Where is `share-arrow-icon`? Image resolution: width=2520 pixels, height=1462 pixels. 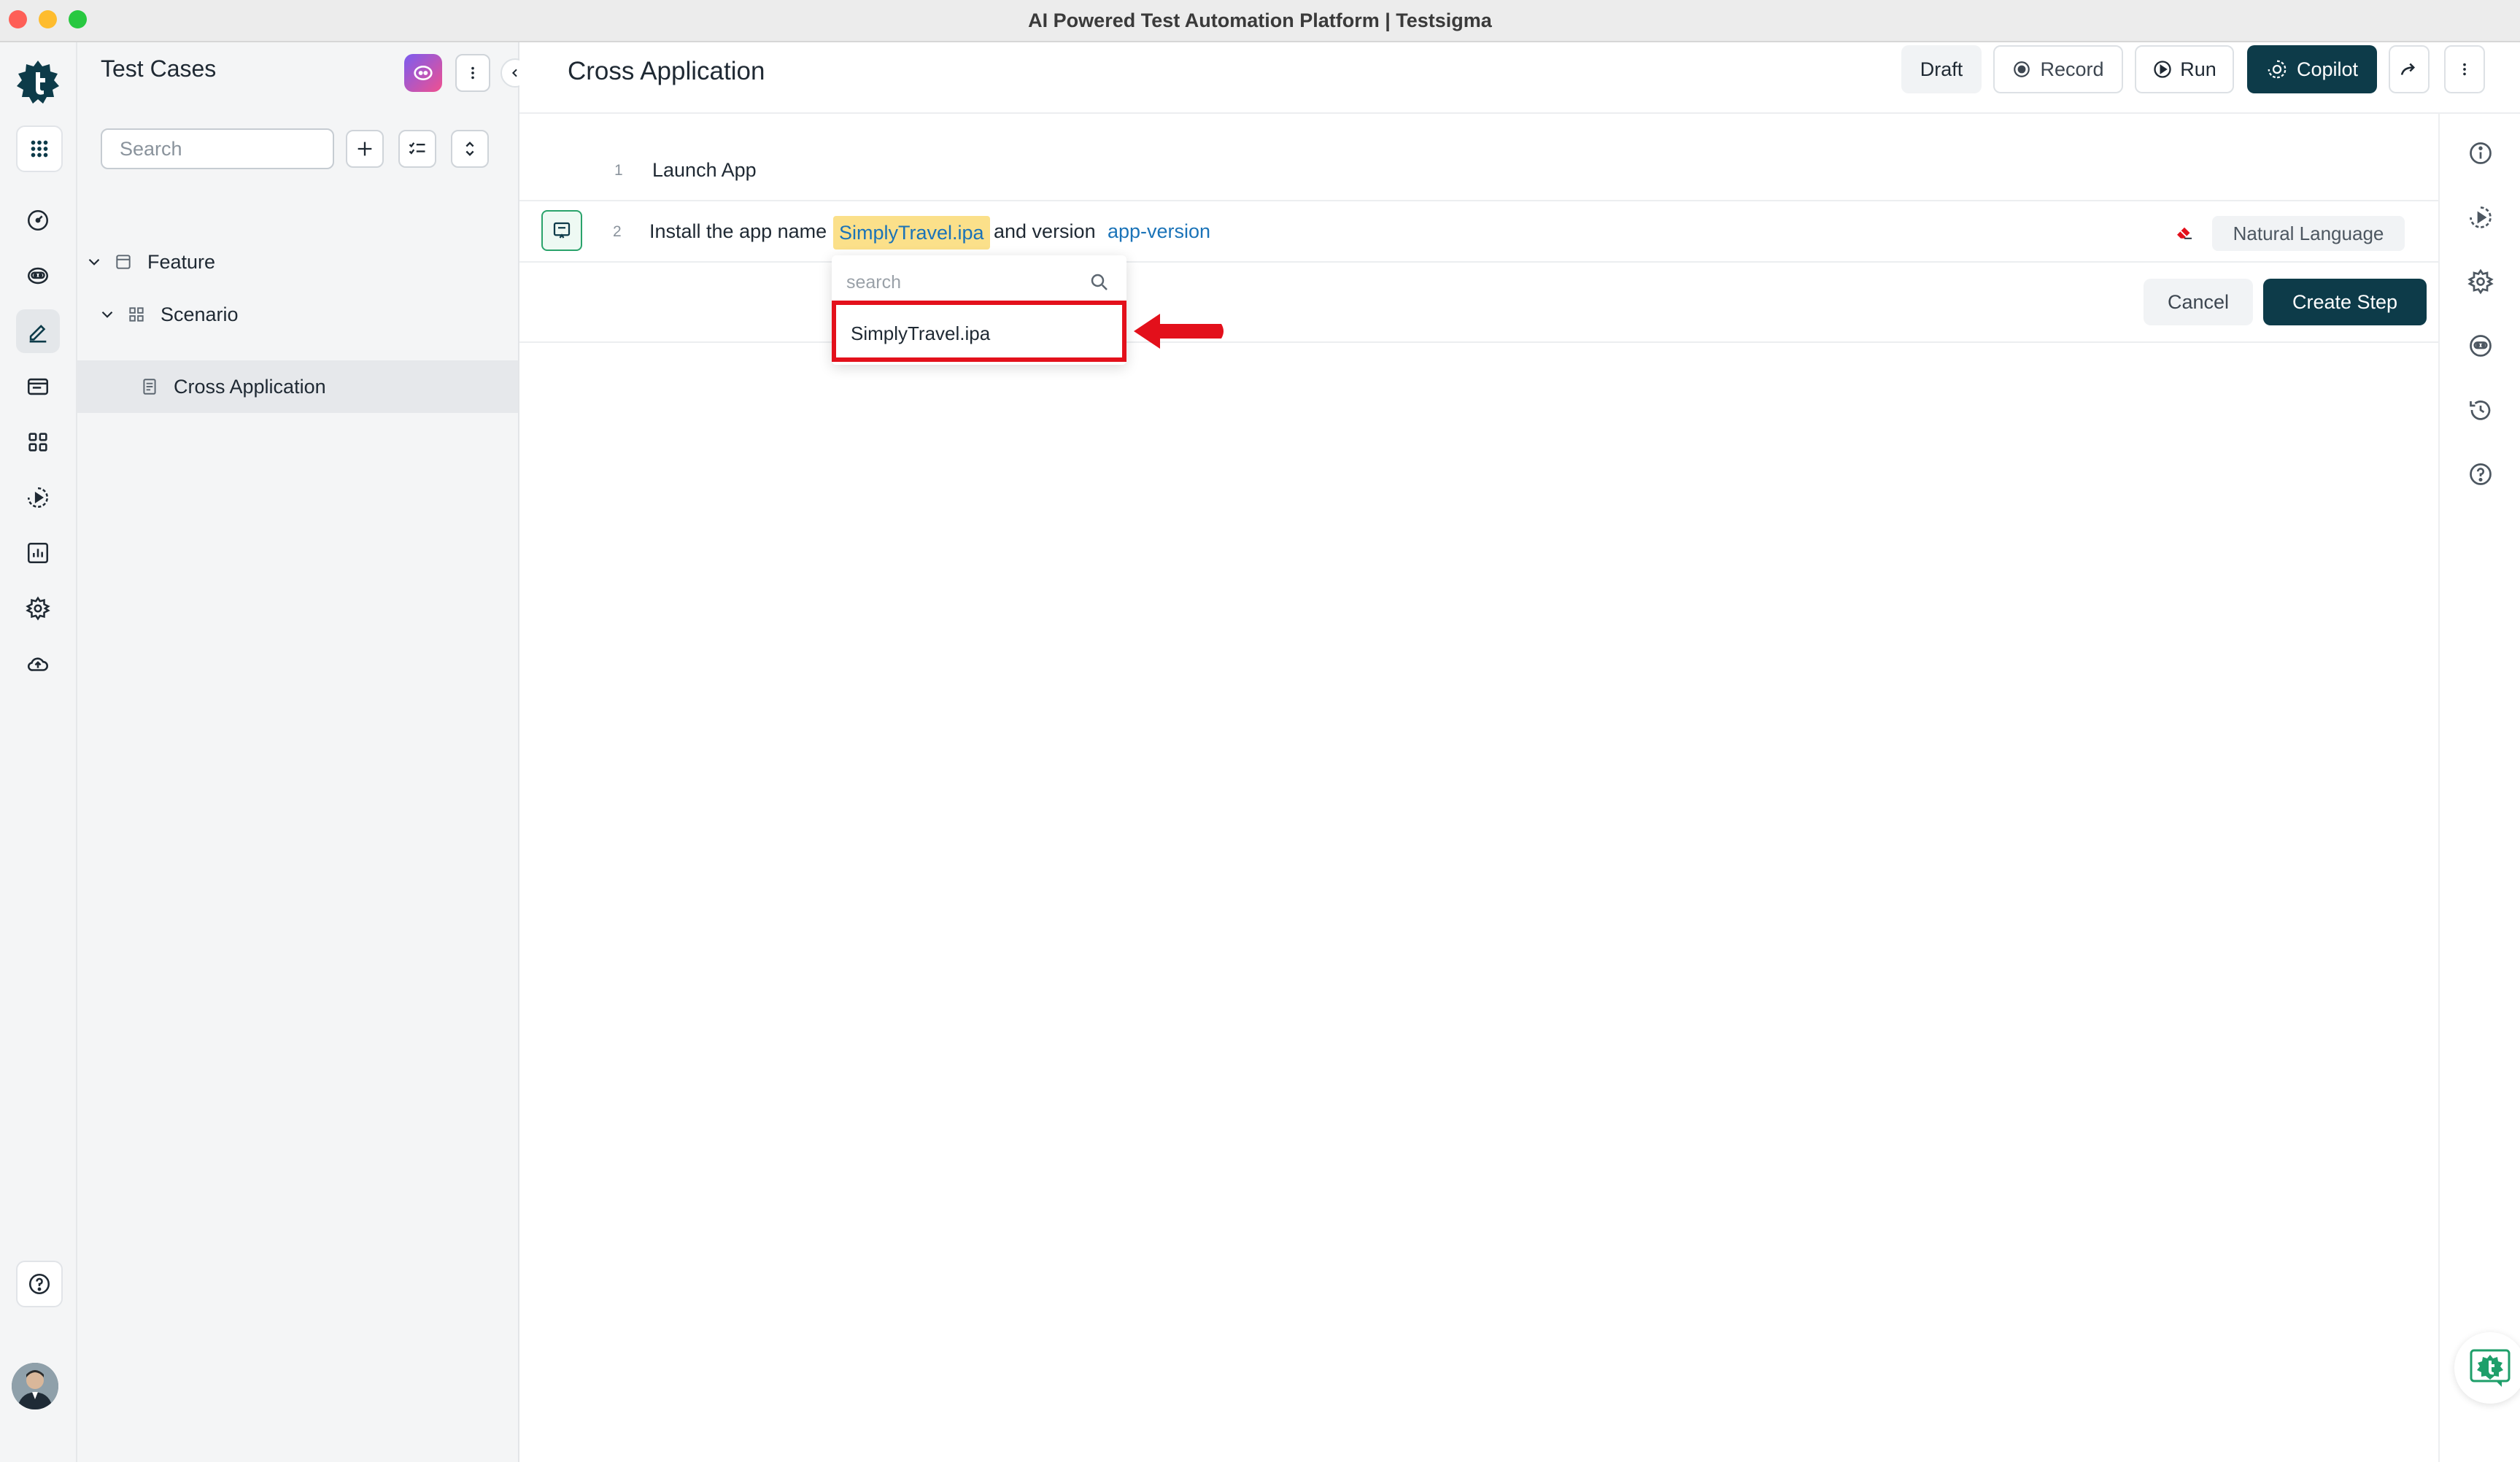
share-arrow-icon is located at coordinates (2408, 69).